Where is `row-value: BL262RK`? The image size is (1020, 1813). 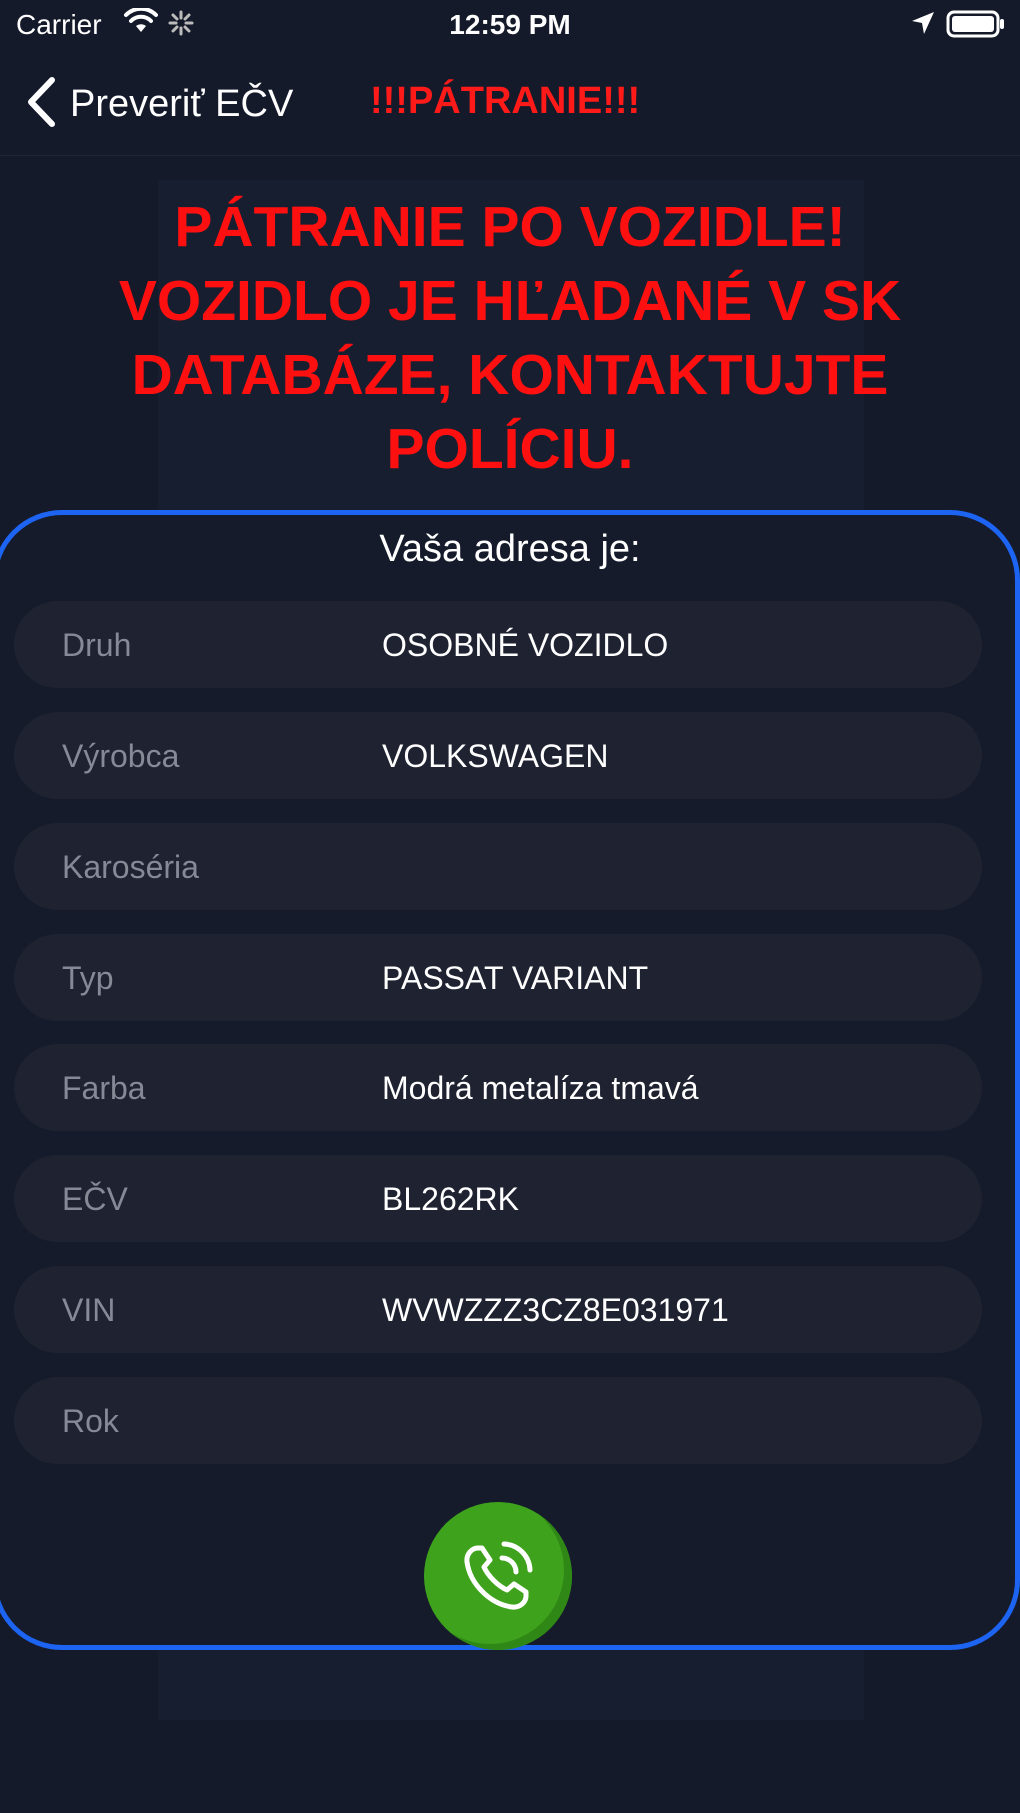 row-value: BL262RK is located at coordinates (450, 1199).